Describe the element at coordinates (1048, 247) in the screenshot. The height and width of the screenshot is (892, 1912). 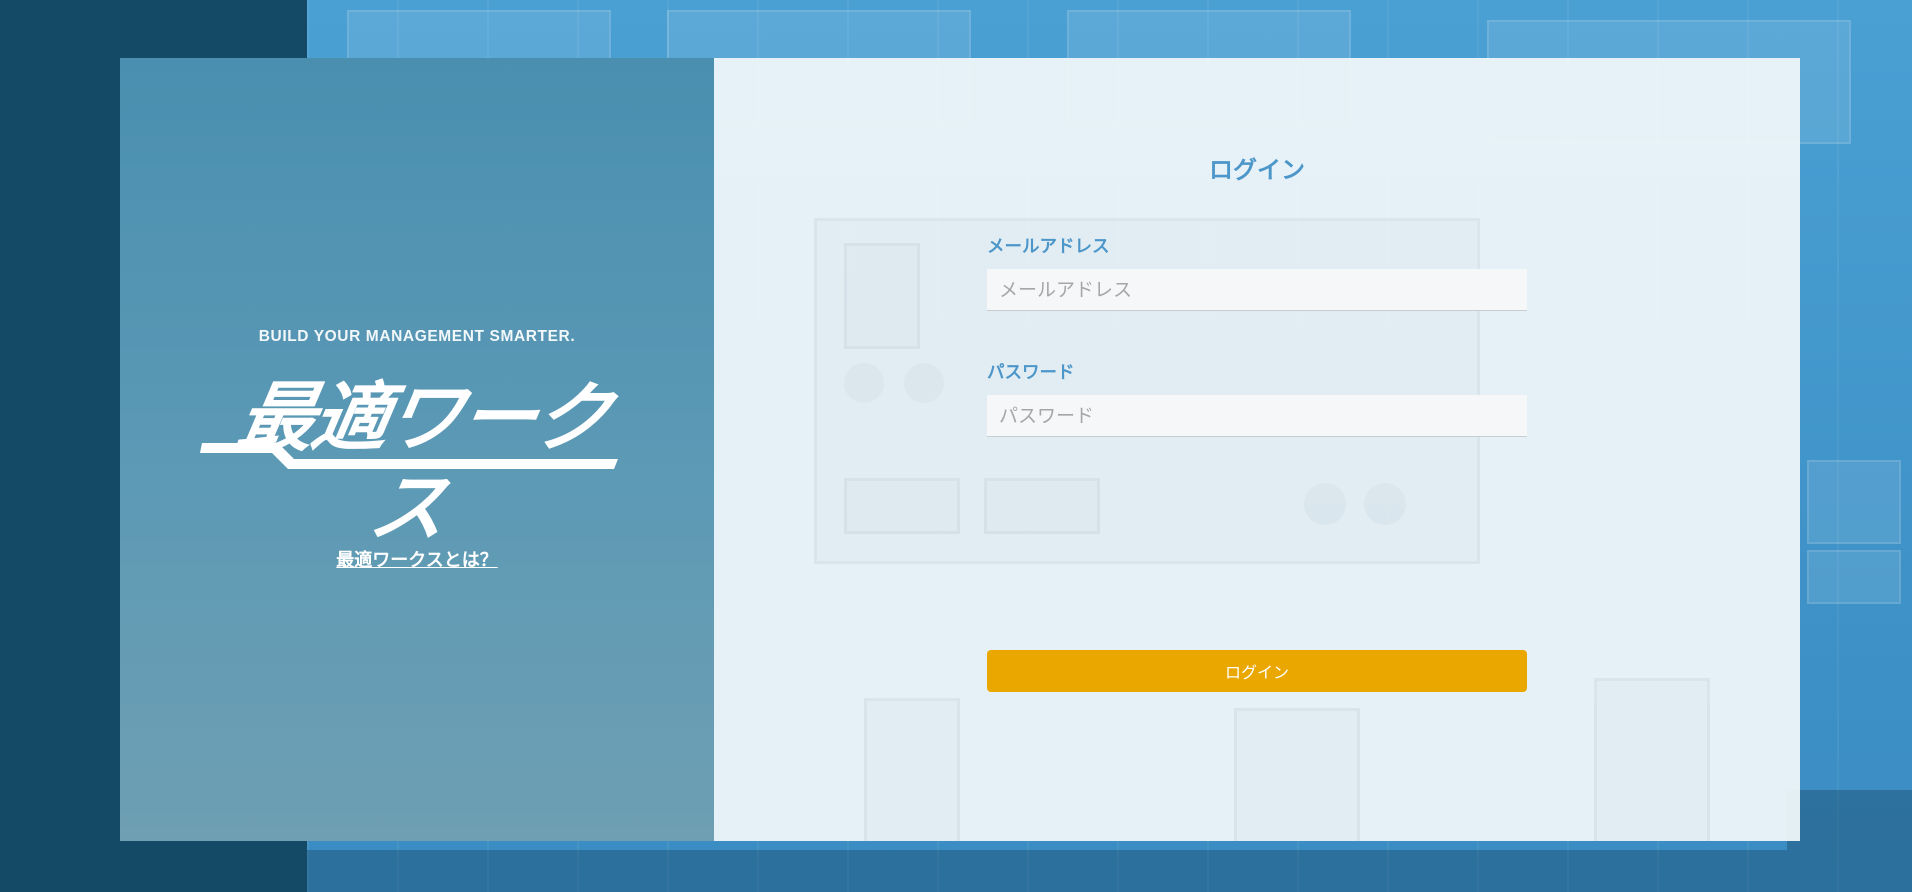
I see `email-label: メールアドレス` at that location.